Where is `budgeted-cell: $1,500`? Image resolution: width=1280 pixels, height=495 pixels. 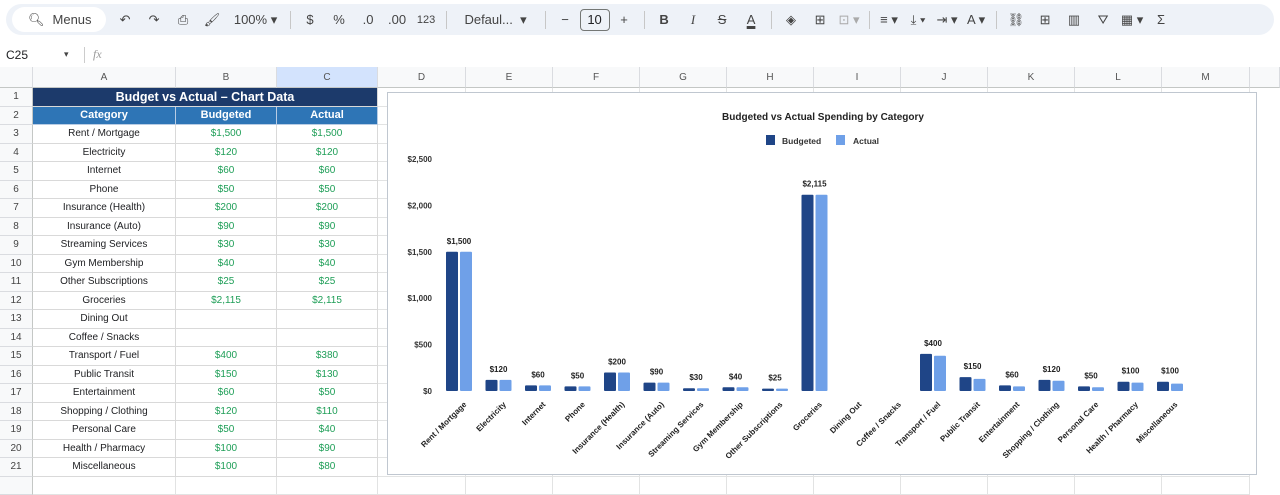 budgeted-cell: $1,500 is located at coordinates (226, 134).